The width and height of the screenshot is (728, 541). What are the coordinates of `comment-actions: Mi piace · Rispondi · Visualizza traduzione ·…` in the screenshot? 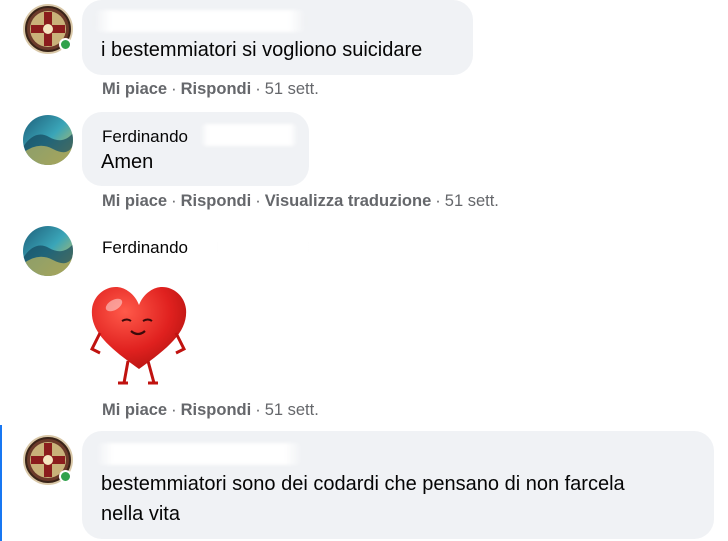 It's located at (300, 201).